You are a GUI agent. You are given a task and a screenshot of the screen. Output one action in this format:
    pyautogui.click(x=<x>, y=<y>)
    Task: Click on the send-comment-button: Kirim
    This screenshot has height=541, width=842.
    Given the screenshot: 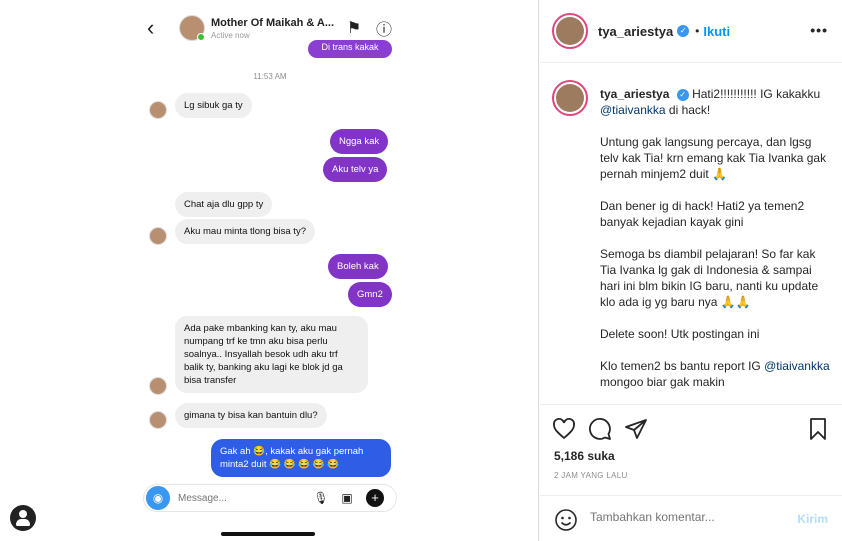 What is the action you would take?
    pyautogui.click(x=812, y=519)
    